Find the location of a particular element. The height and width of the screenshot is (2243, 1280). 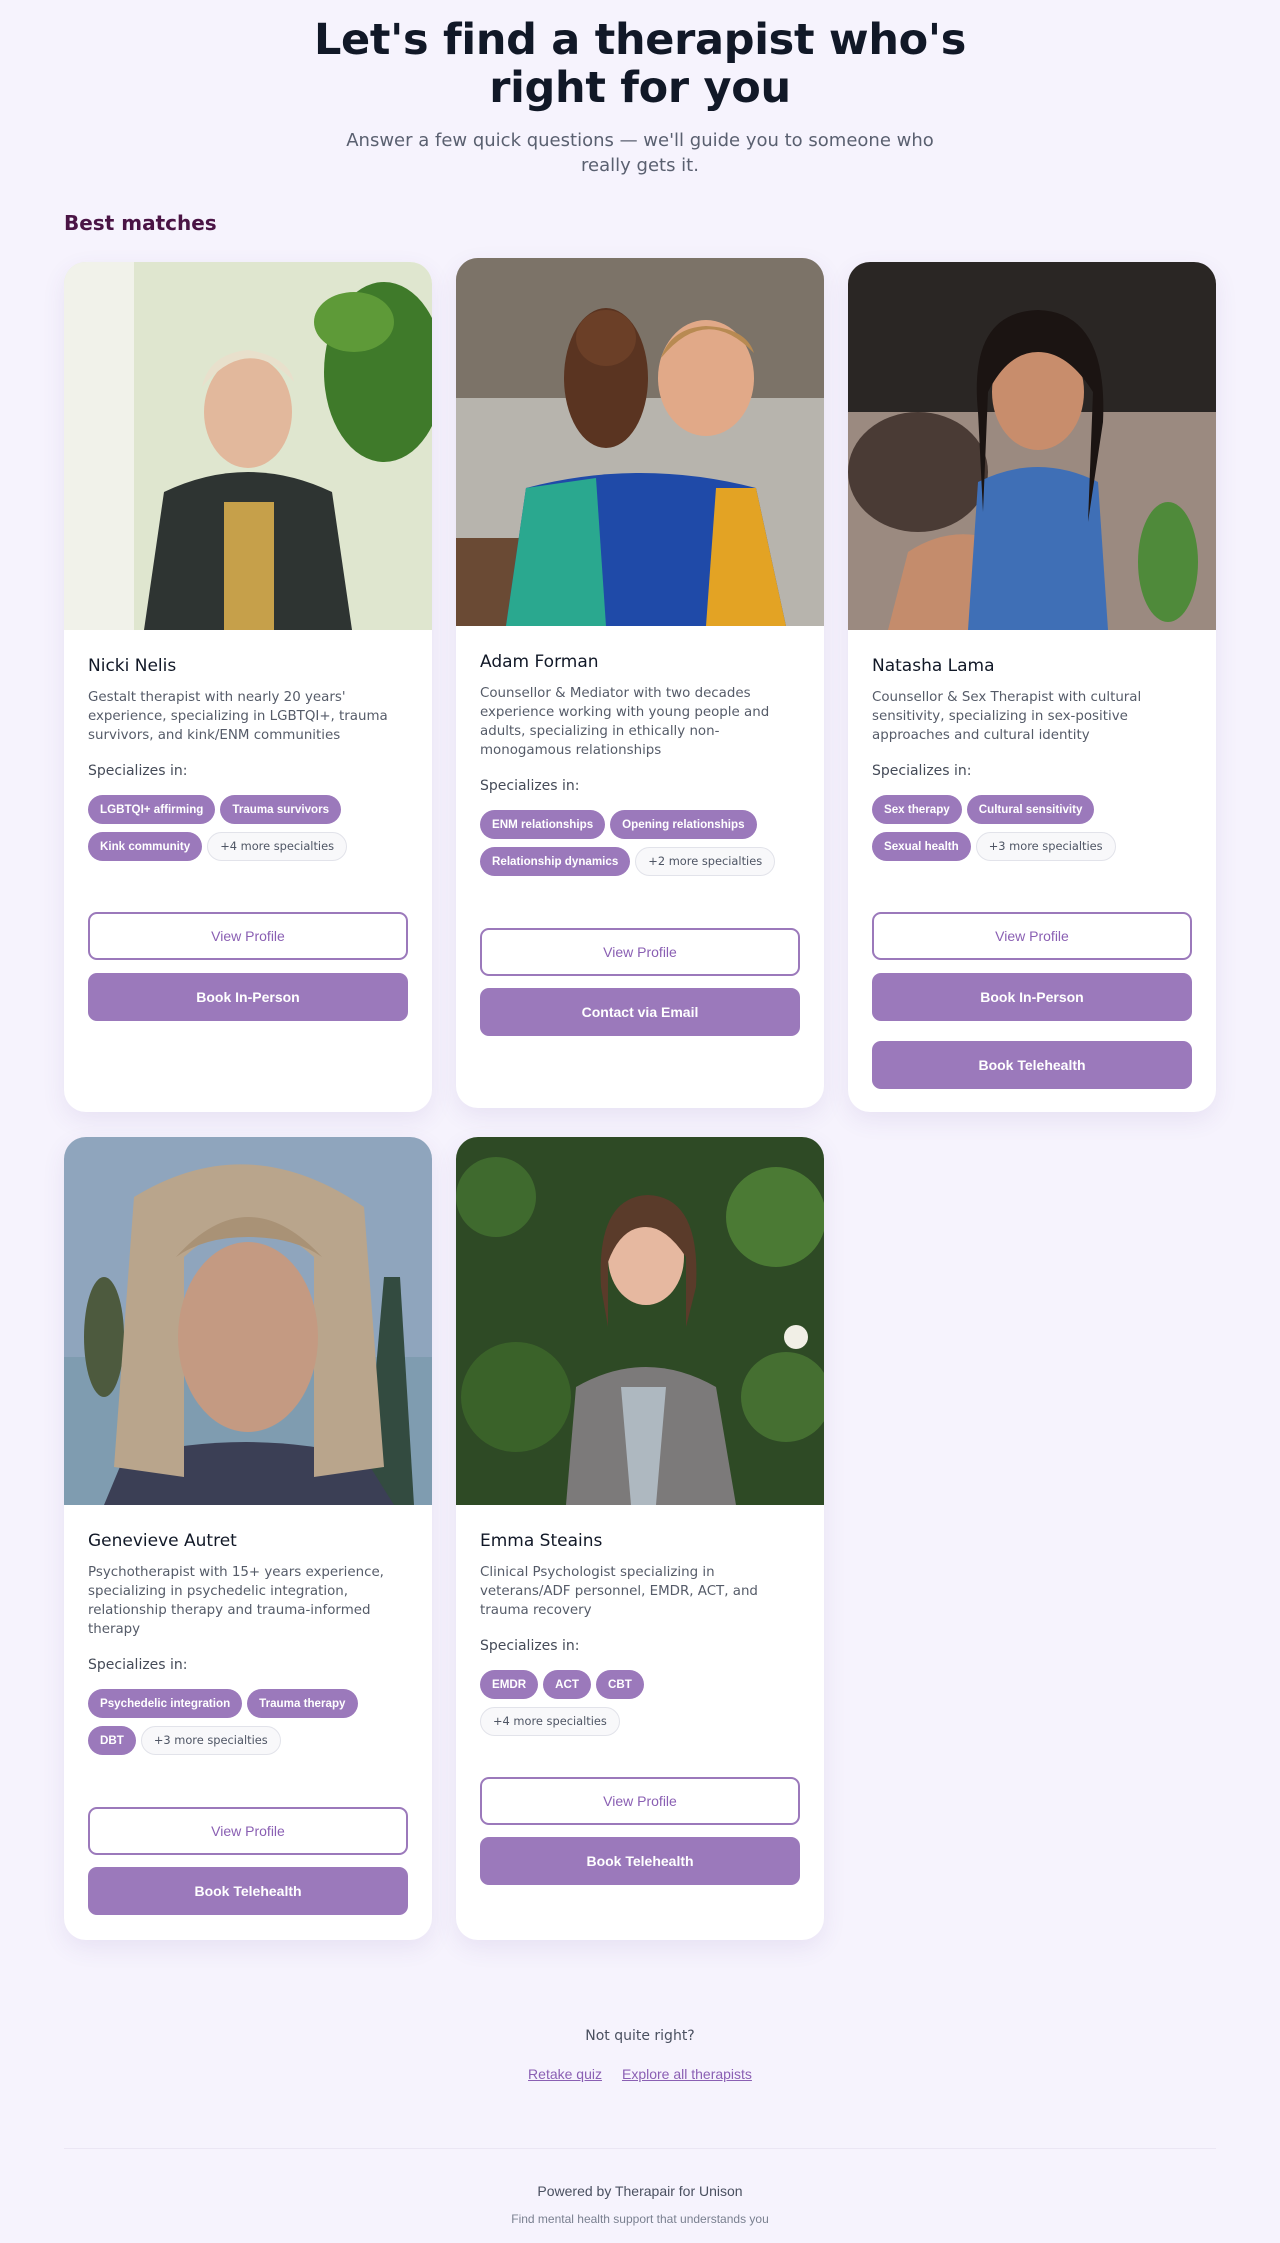

specialty-tag: Psychedelic integration is located at coordinates (165, 1703).